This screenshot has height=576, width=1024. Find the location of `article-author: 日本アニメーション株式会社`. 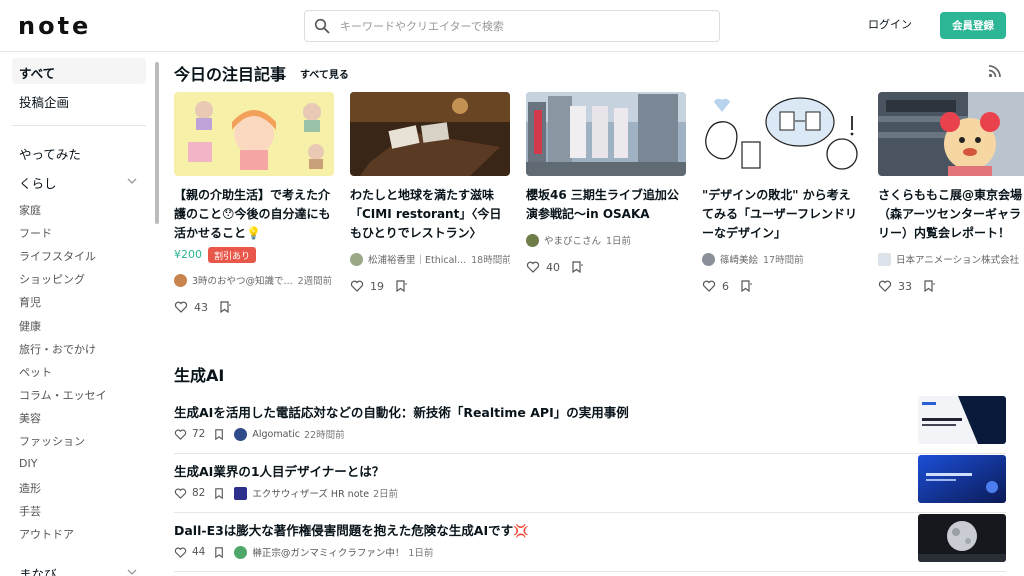

article-author: 日本アニメーション株式会社 is located at coordinates (951, 259).